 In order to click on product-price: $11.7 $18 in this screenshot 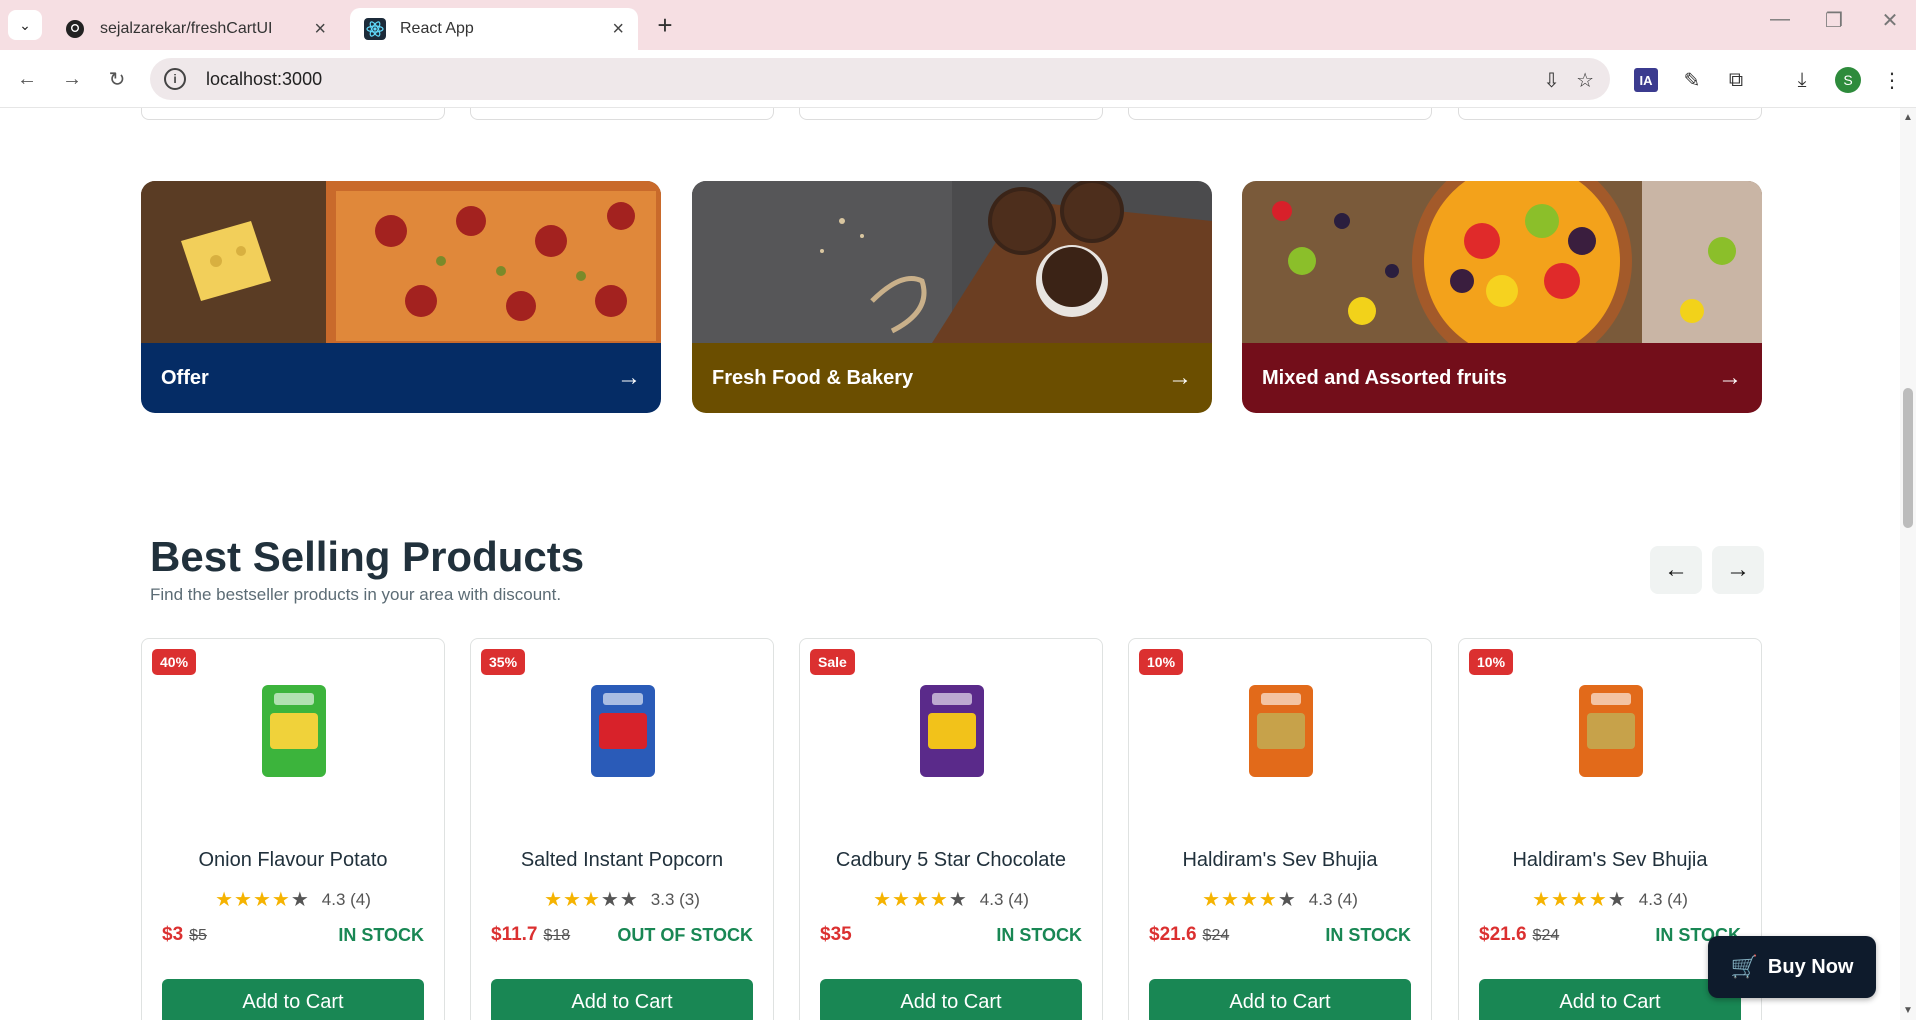, I will do `click(530, 935)`.